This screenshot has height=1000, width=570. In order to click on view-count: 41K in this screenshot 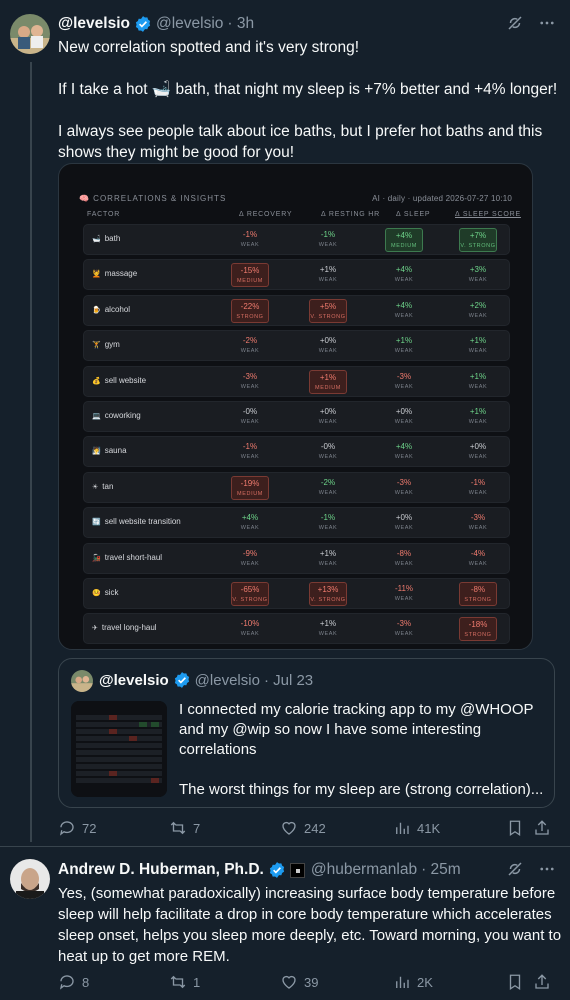, I will do `click(429, 828)`.